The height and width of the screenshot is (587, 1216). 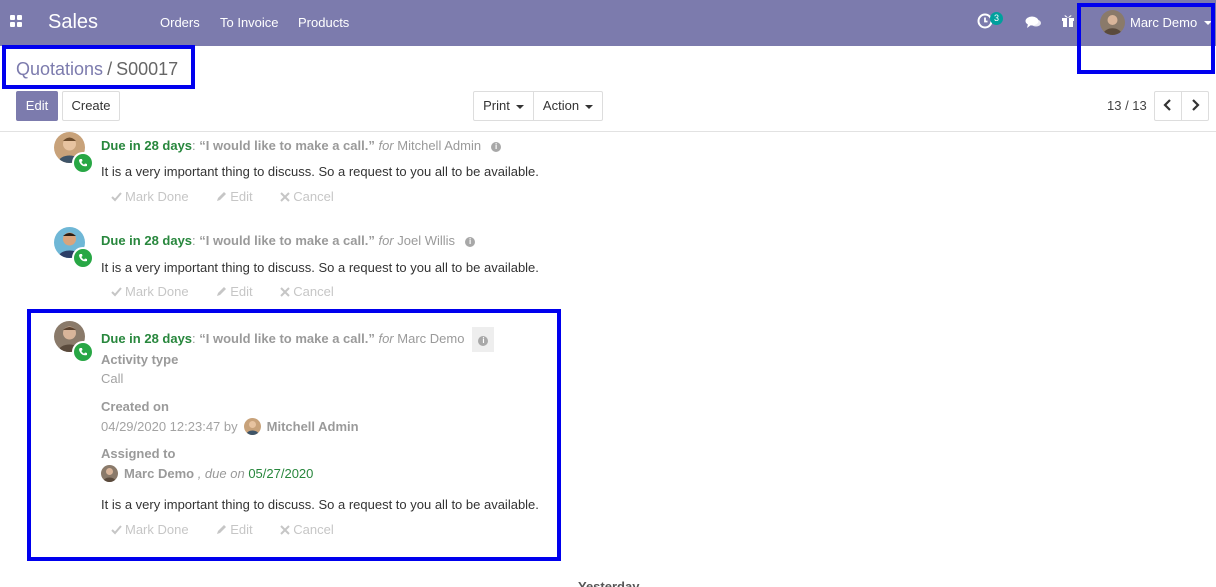 I want to click on highlight-user-menu, so click(x=1146, y=38).